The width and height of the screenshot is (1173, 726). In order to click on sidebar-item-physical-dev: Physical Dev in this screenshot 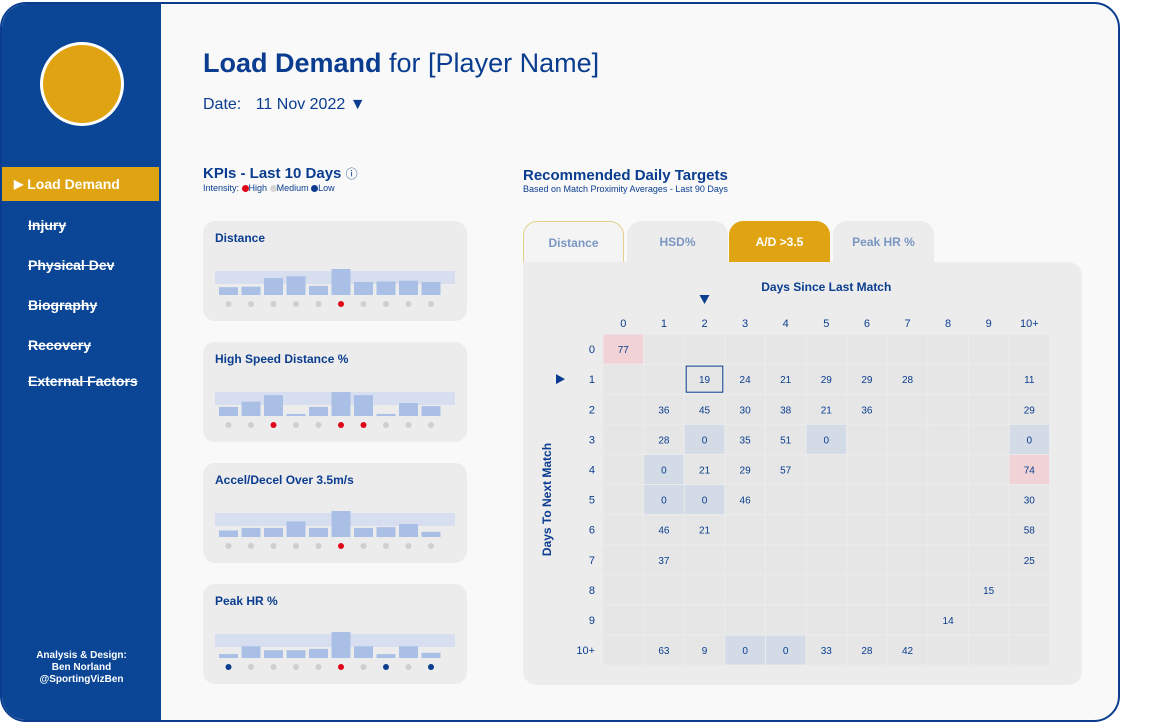, I will do `click(81, 265)`.